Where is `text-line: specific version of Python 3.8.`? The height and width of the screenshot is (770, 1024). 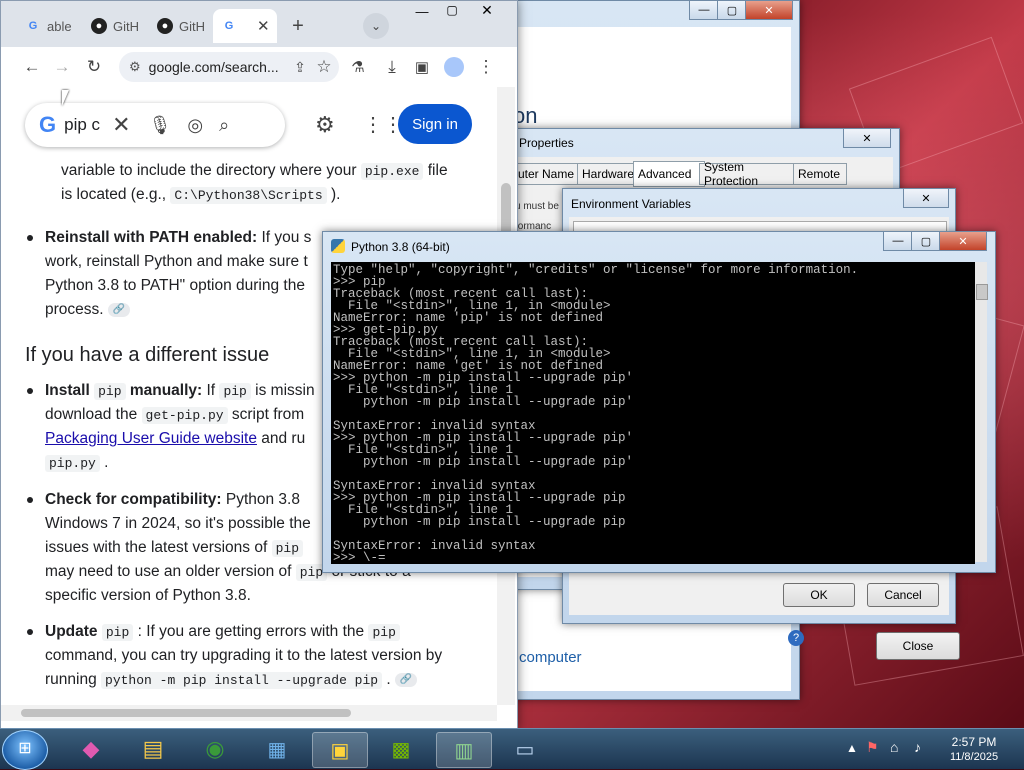
text-line: specific version of Python 3.8. is located at coordinates (148, 595).